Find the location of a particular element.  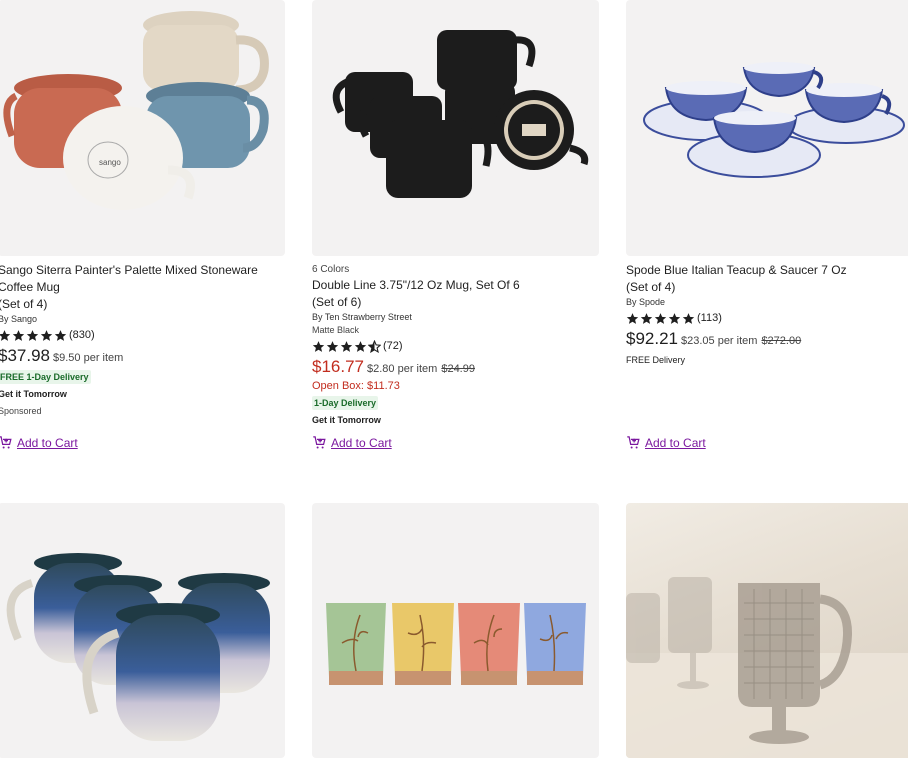

product-card-floral-cups is located at coordinates (455, 630).